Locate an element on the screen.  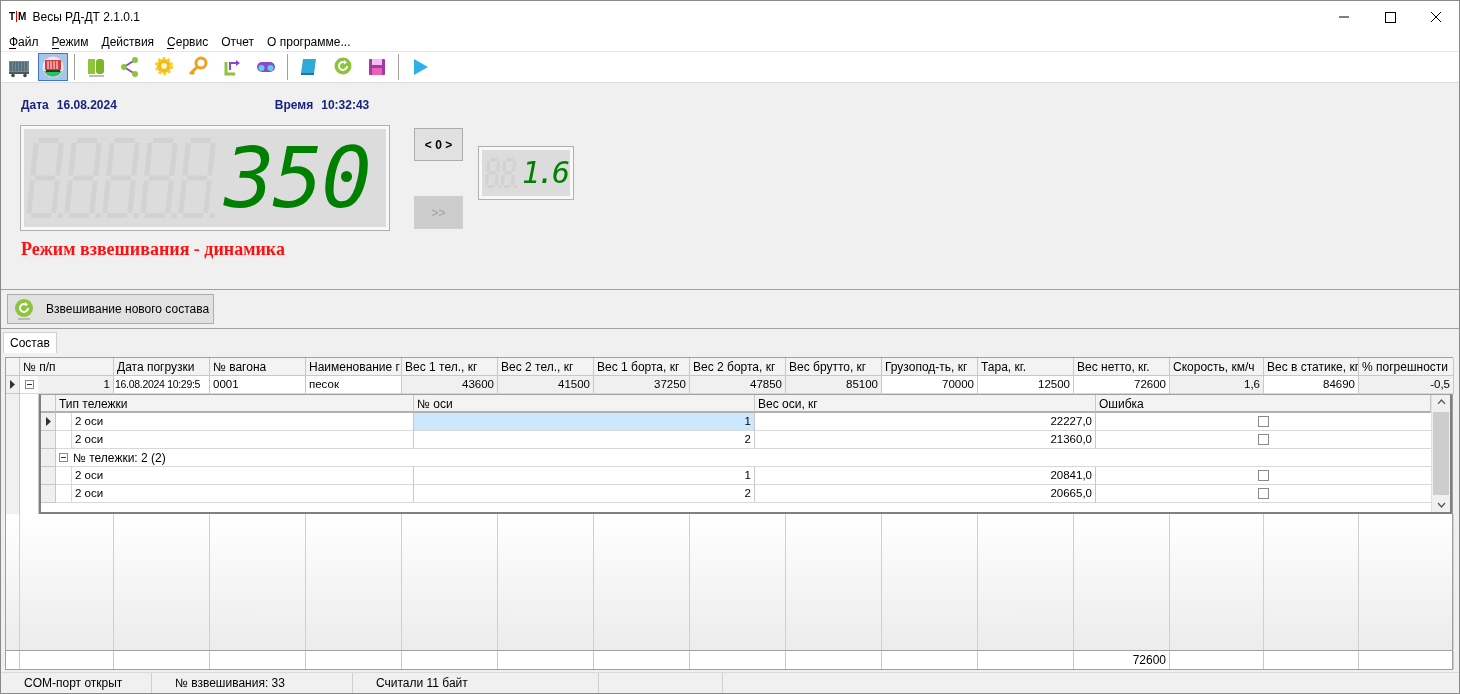
menu-item: Отчет is located at coordinates (238, 41).